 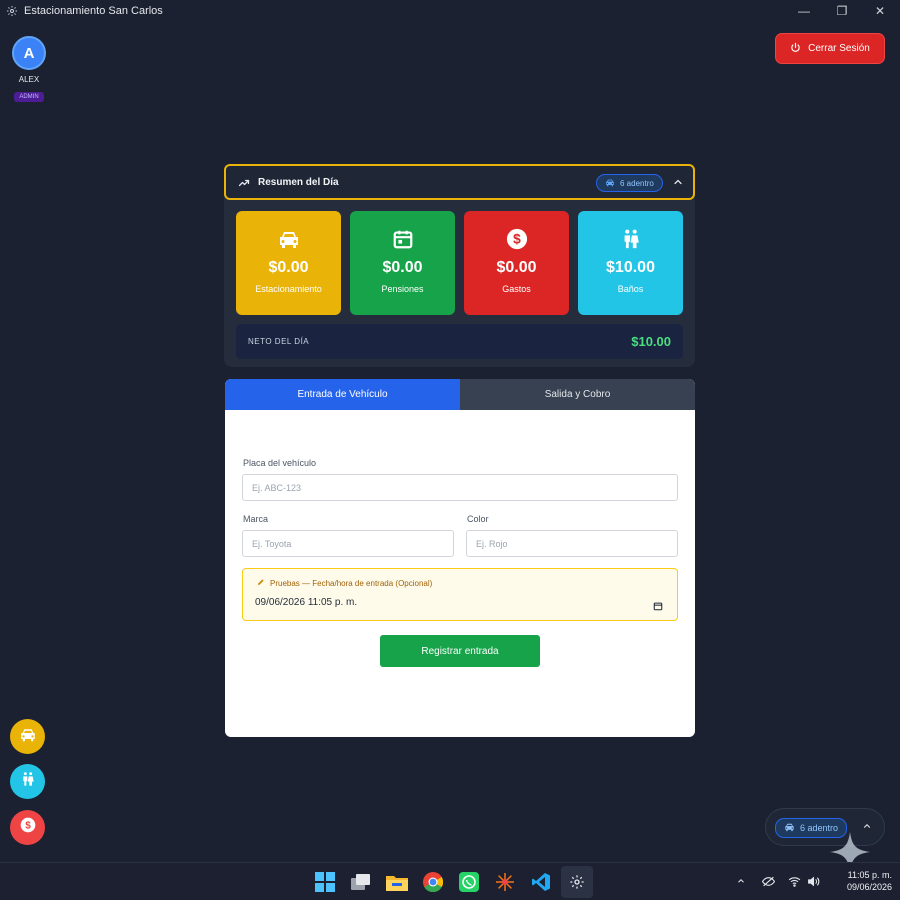 What do you see at coordinates (577, 882) in the screenshot?
I see `current-app-icon` at bounding box center [577, 882].